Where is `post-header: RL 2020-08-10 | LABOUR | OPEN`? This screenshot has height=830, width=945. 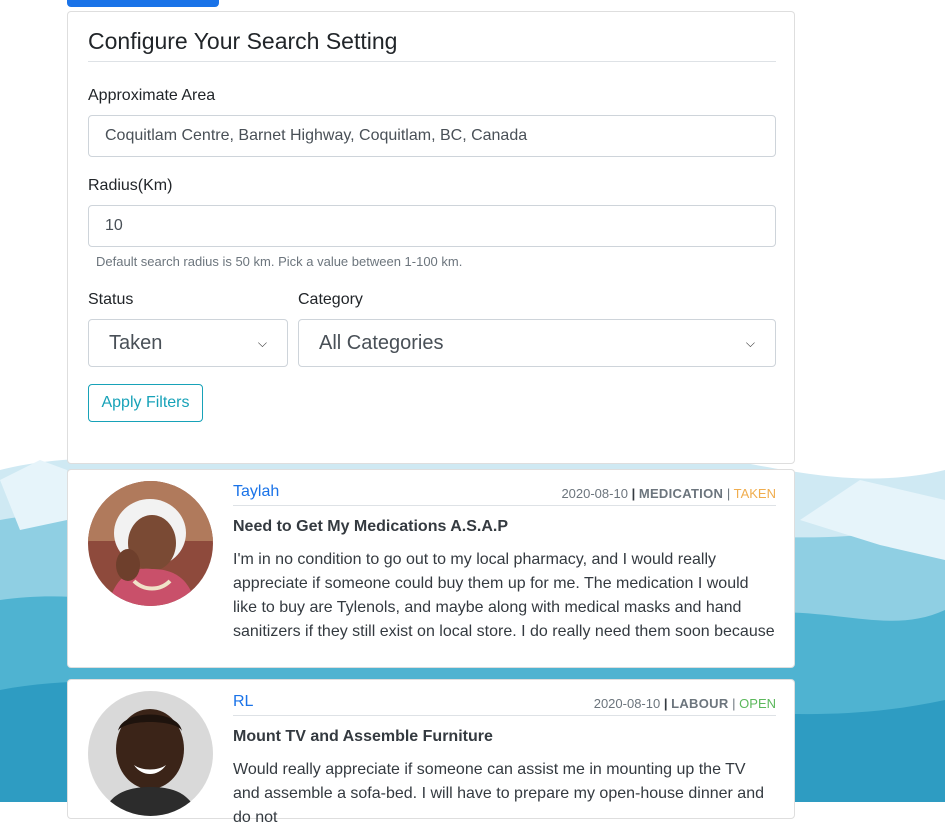
post-header: RL 2020-08-10 | LABOUR | OPEN is located at coordinates (504, 704).